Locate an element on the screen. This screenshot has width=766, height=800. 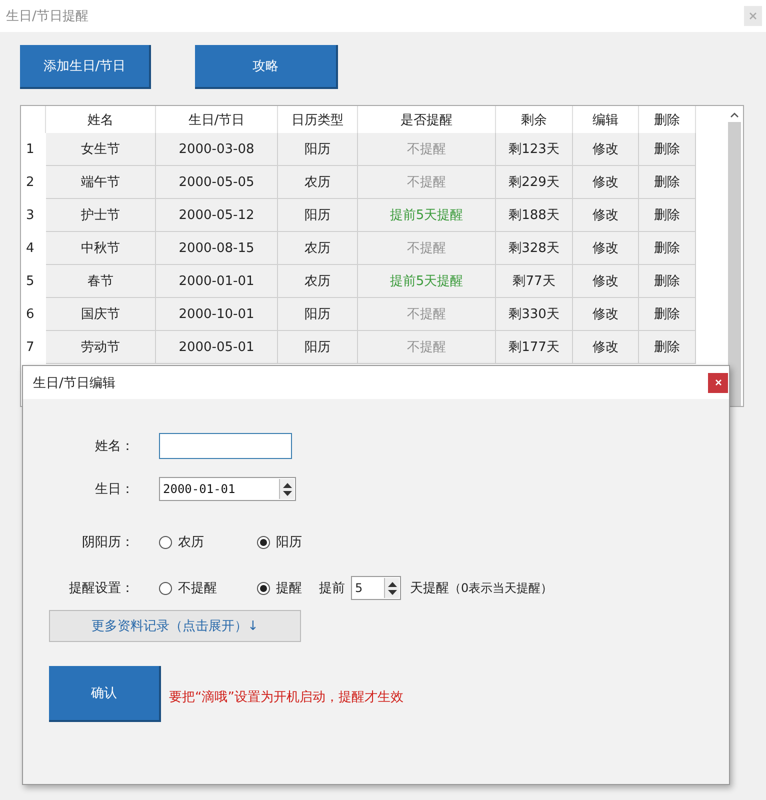
table-cell: 2000-08-15 is located at coordinates (217, 248).